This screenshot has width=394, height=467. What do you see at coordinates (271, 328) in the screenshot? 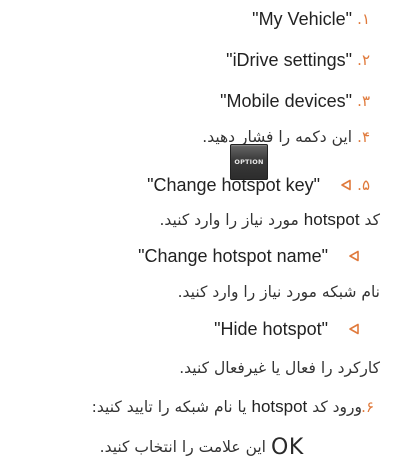
I see `menu-item-hide-hotspot: "Hide hotspot"` at bounding box center [271, 328].